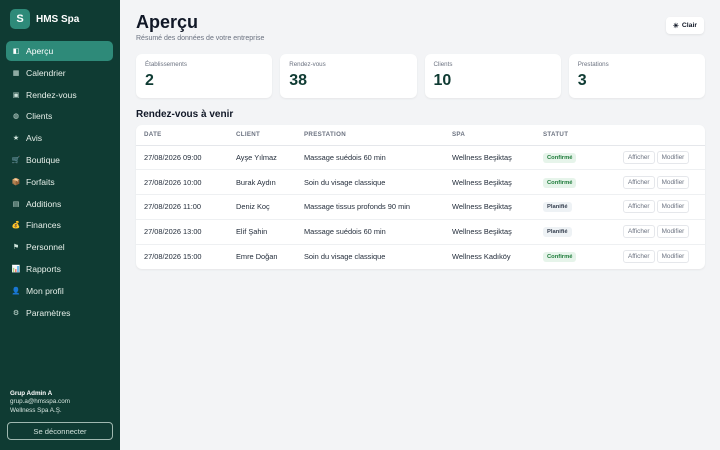  Describe the element at coordinates (31, 393) in the screenshot. I see `user-name: Grup Admin A` at that location.